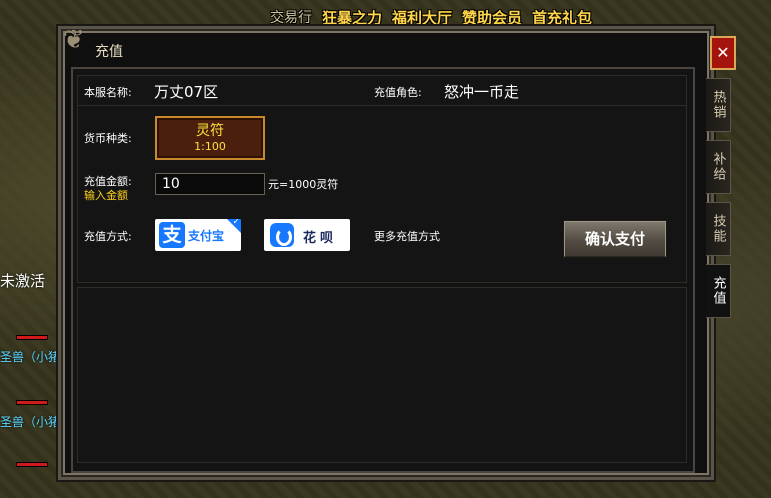 Image resolution: width=771 pixels, height=498 pixels. What do you see at coordinates (210, 184) in the screenshot?
I see `amount-input: 10` at bounding box center [210, 184].